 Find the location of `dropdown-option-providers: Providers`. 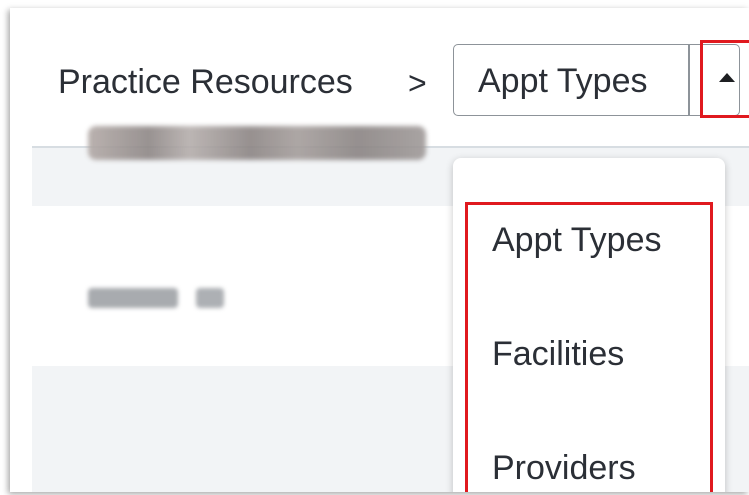

dropdown-option-providers: Providers is located at coordinates (564, 468).